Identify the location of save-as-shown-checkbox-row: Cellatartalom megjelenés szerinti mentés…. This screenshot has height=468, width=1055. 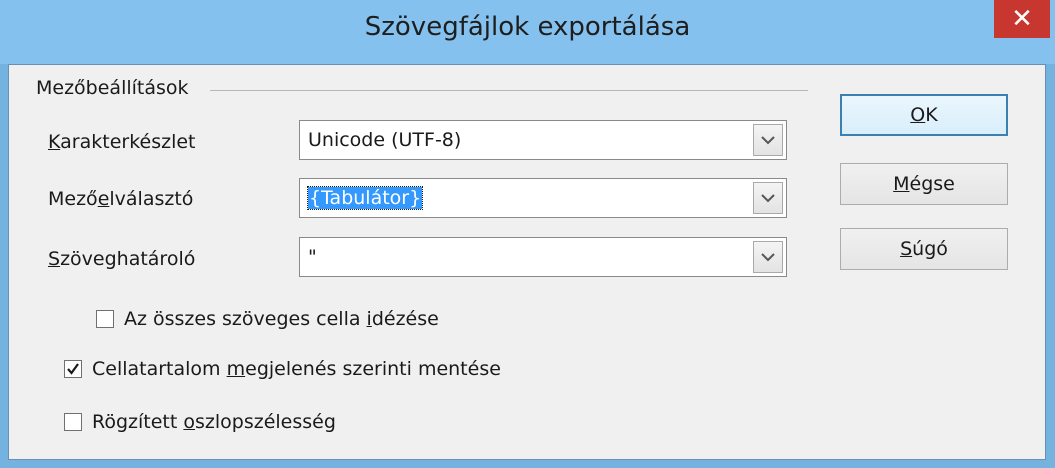
(282, 369).